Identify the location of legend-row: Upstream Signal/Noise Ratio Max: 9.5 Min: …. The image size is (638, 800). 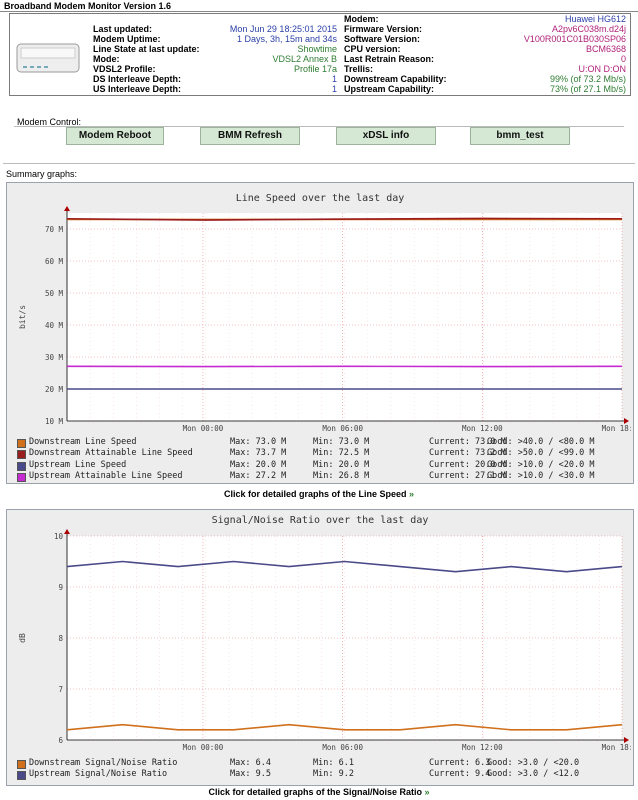
(323, 775).